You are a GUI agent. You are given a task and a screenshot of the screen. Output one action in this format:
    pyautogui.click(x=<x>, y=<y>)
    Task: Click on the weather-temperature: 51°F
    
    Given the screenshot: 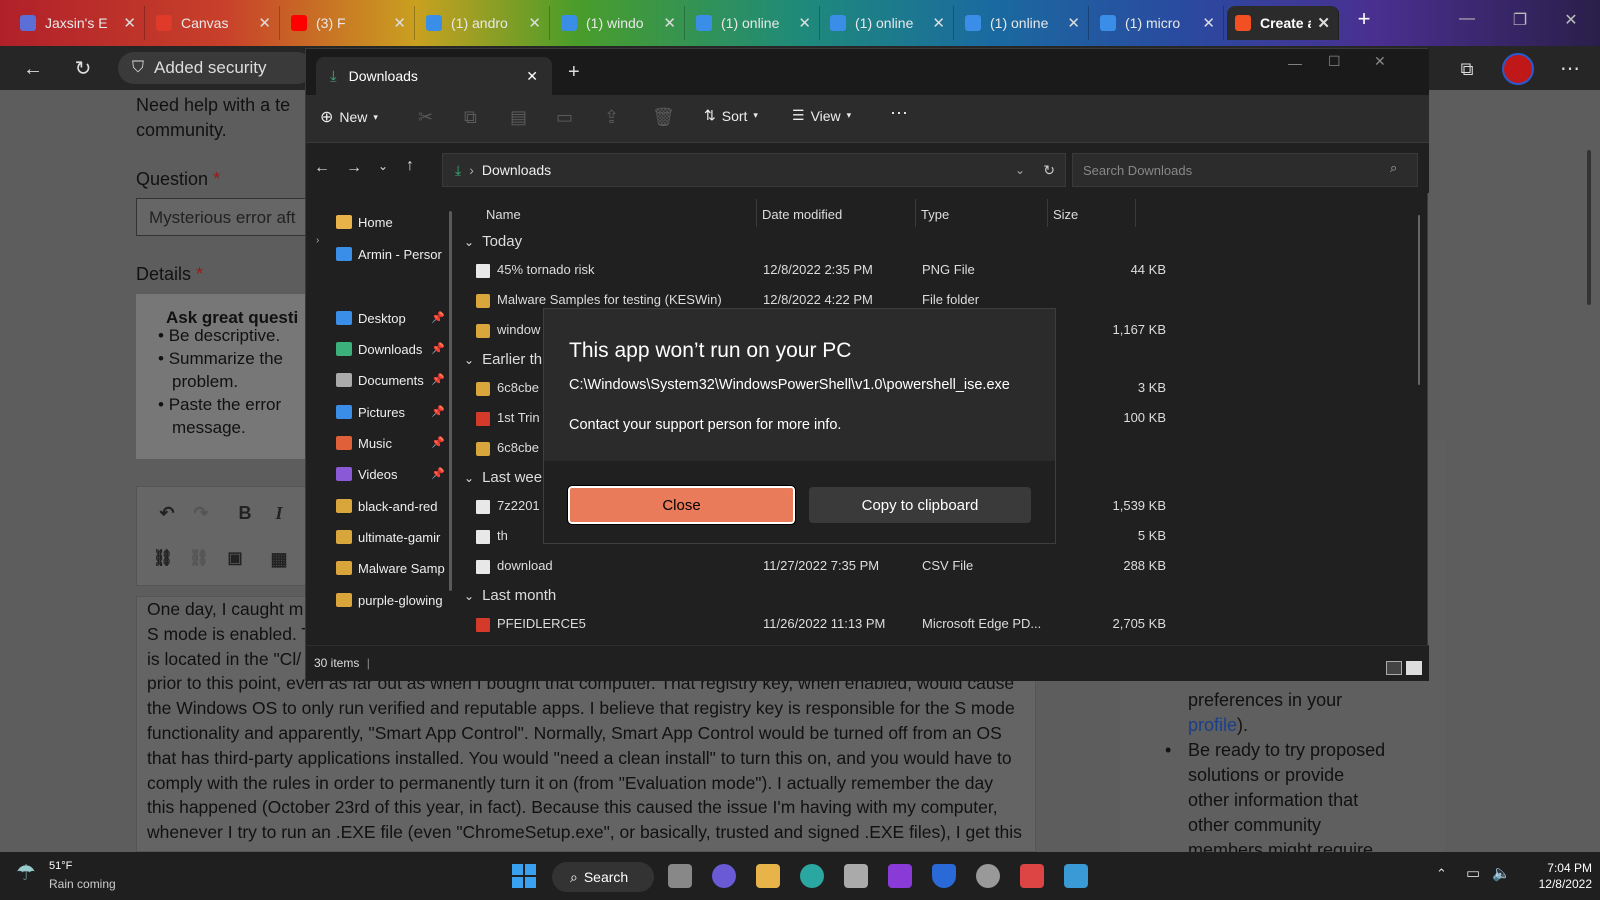 What is the action you would take?
    pyautogui.click(x=60, y=866)
    